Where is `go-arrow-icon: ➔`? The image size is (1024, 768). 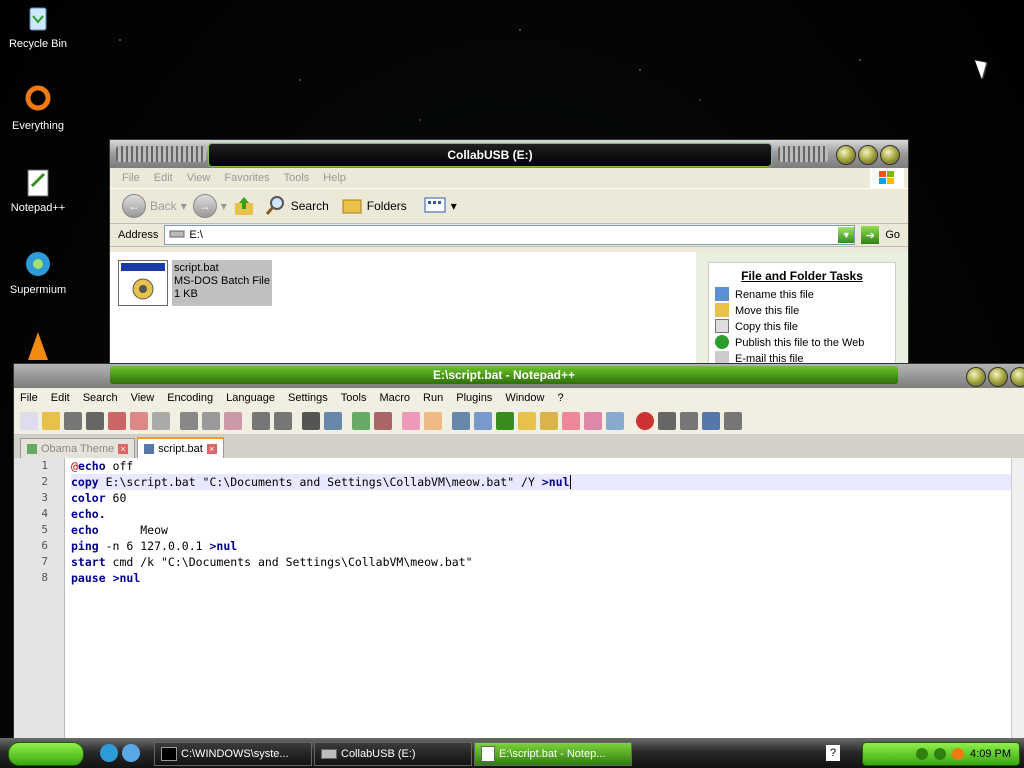
go-arrow-icon: ➔ is located at coordinates (870, 235).